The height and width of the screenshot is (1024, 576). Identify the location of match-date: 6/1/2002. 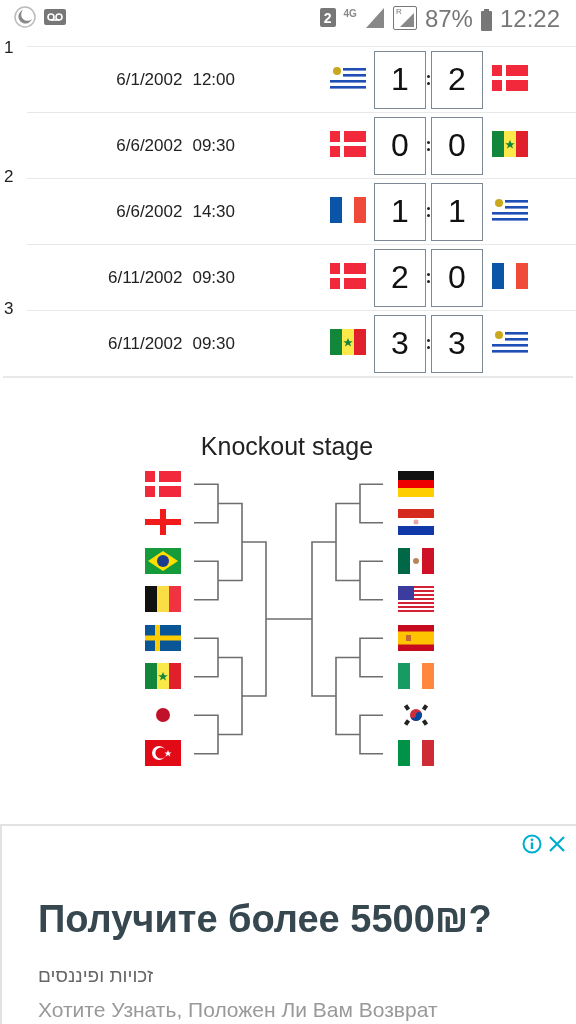
(149, 79).